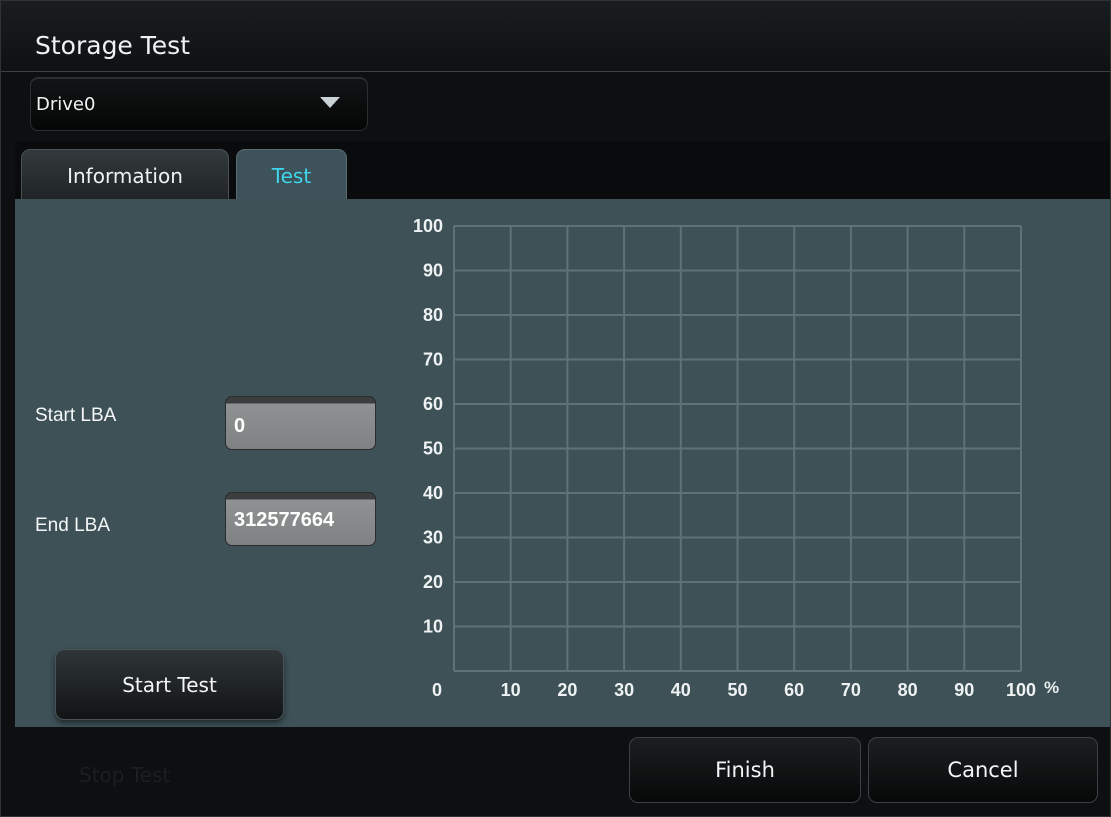 This screenshot has height=817, width=1111. What do you see at coordinates (428, 426) in the screenshot?
I see `y-axis-ticks: 100 90 80 70 60 50 40 30 20 10` at bounding box center [428, 426].